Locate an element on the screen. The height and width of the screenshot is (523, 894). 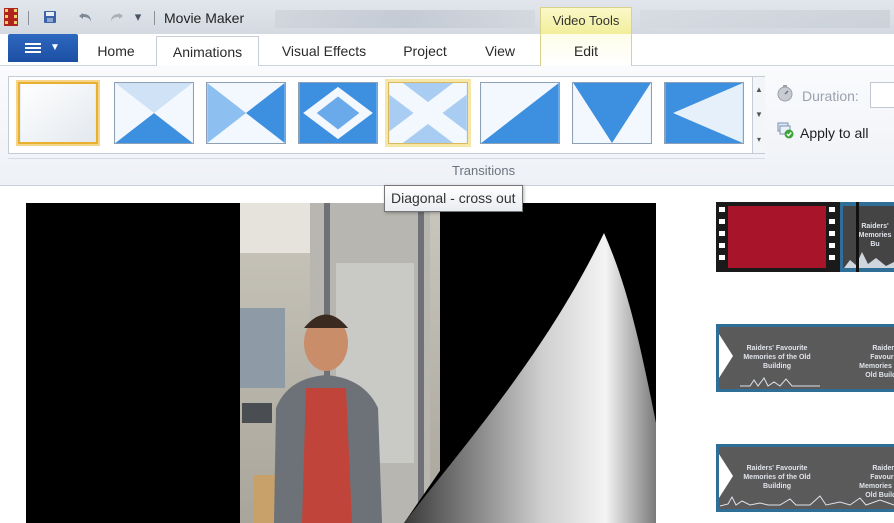
gallery-scroll: ▲ ▼ ▾ is located at coordinates (758, 115).